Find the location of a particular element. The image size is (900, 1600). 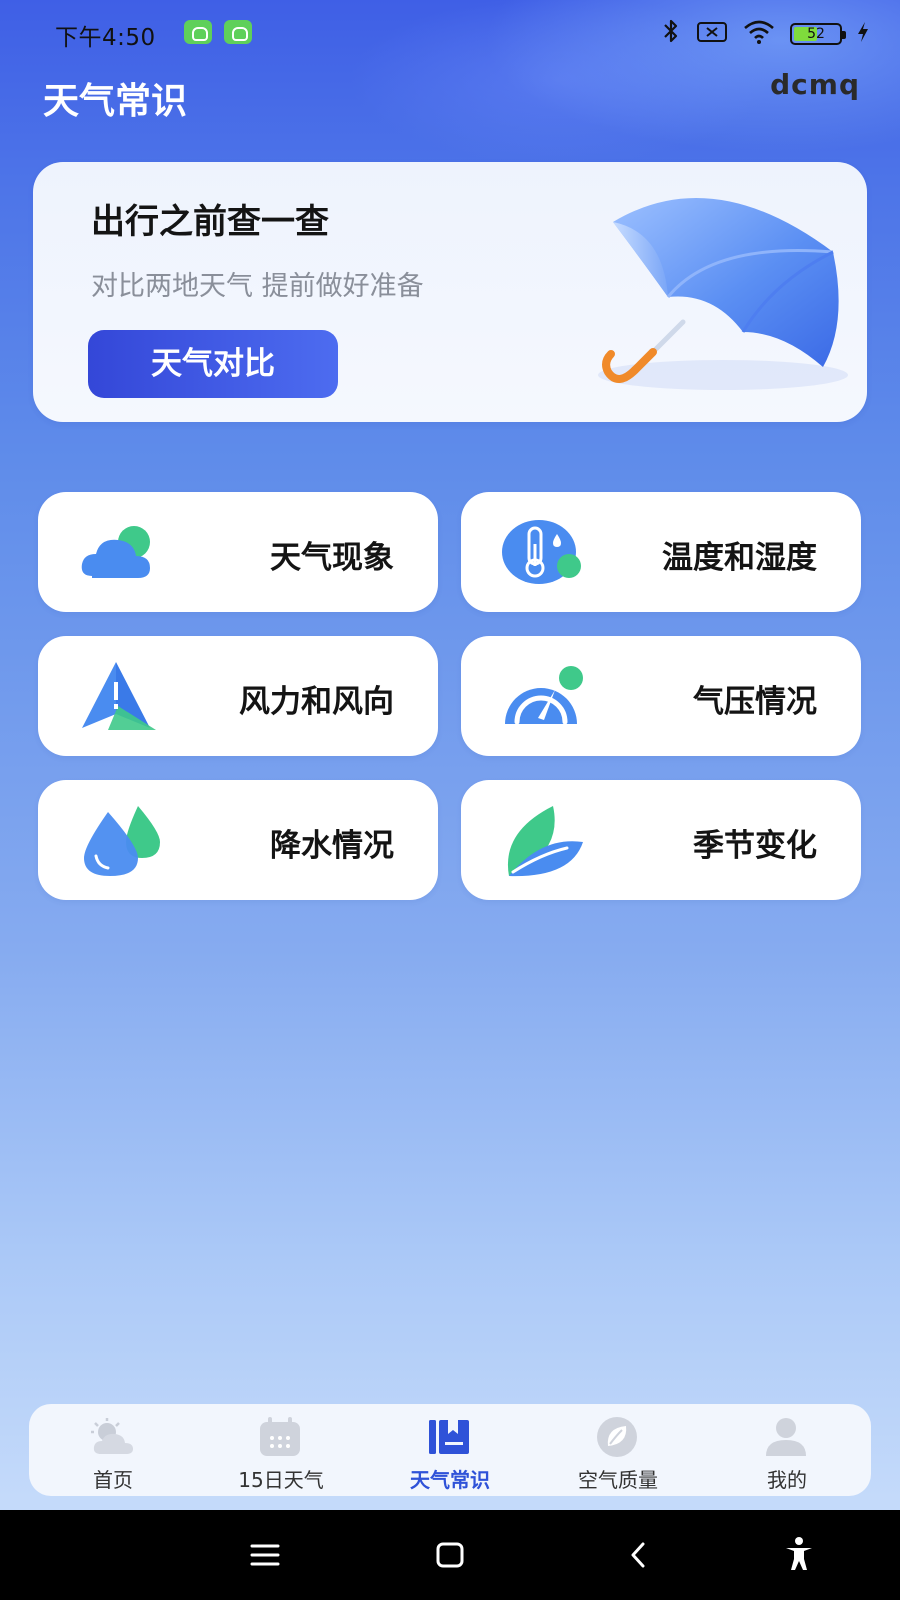

status-time: 下午4:50 is located at coordinates (105, 38).